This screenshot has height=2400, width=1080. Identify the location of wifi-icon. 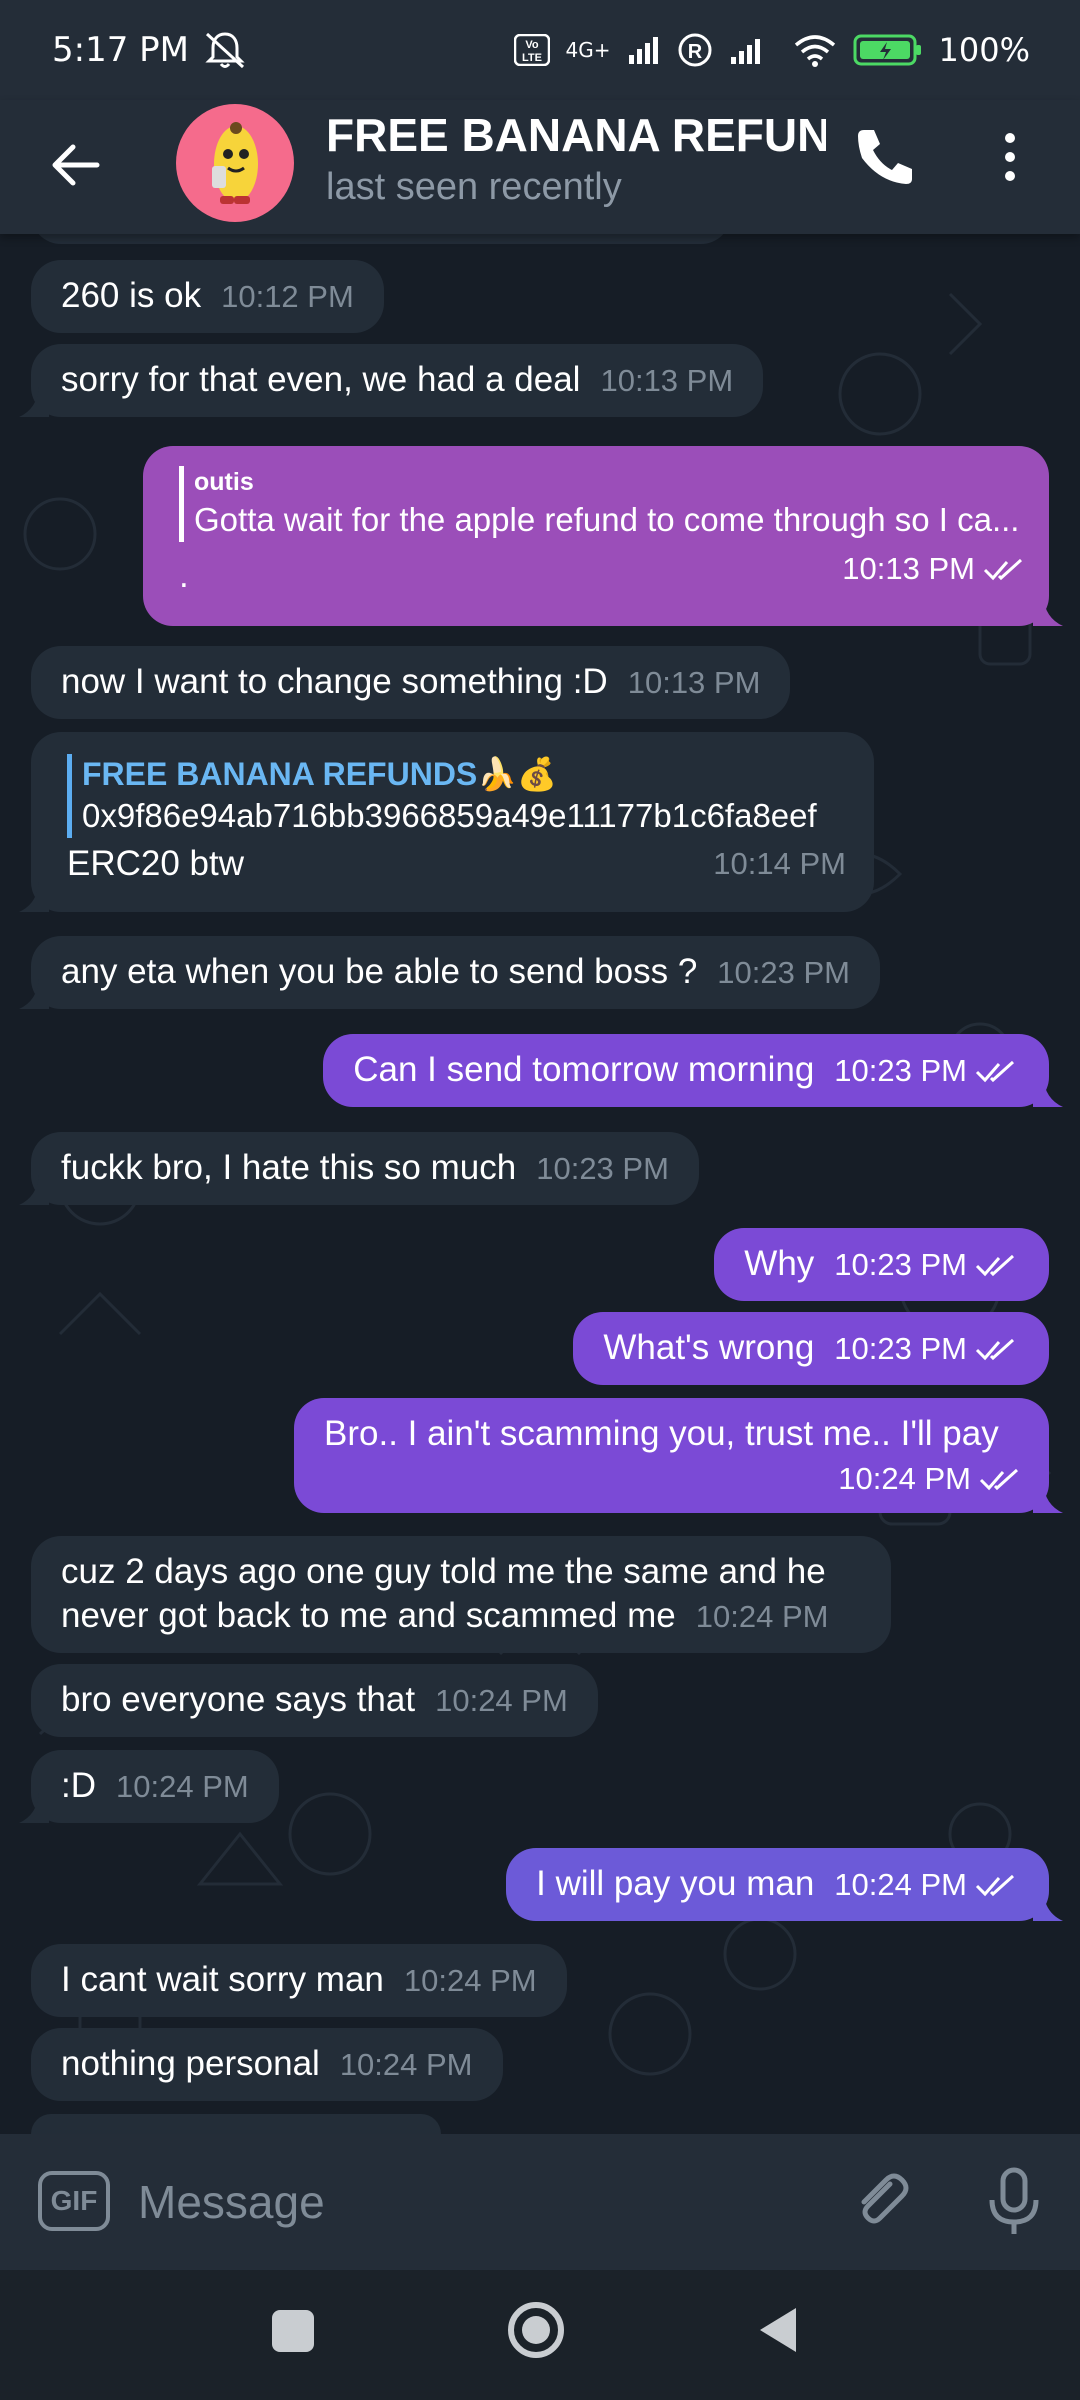
(814, 51).